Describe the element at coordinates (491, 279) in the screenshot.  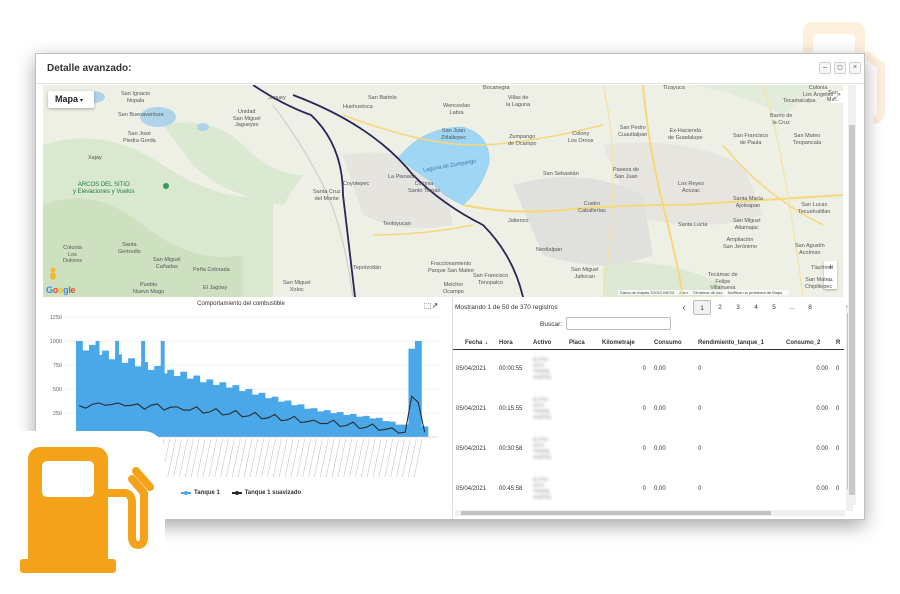
I see `map-place-label: San Francisco Tenopalco` at that location.